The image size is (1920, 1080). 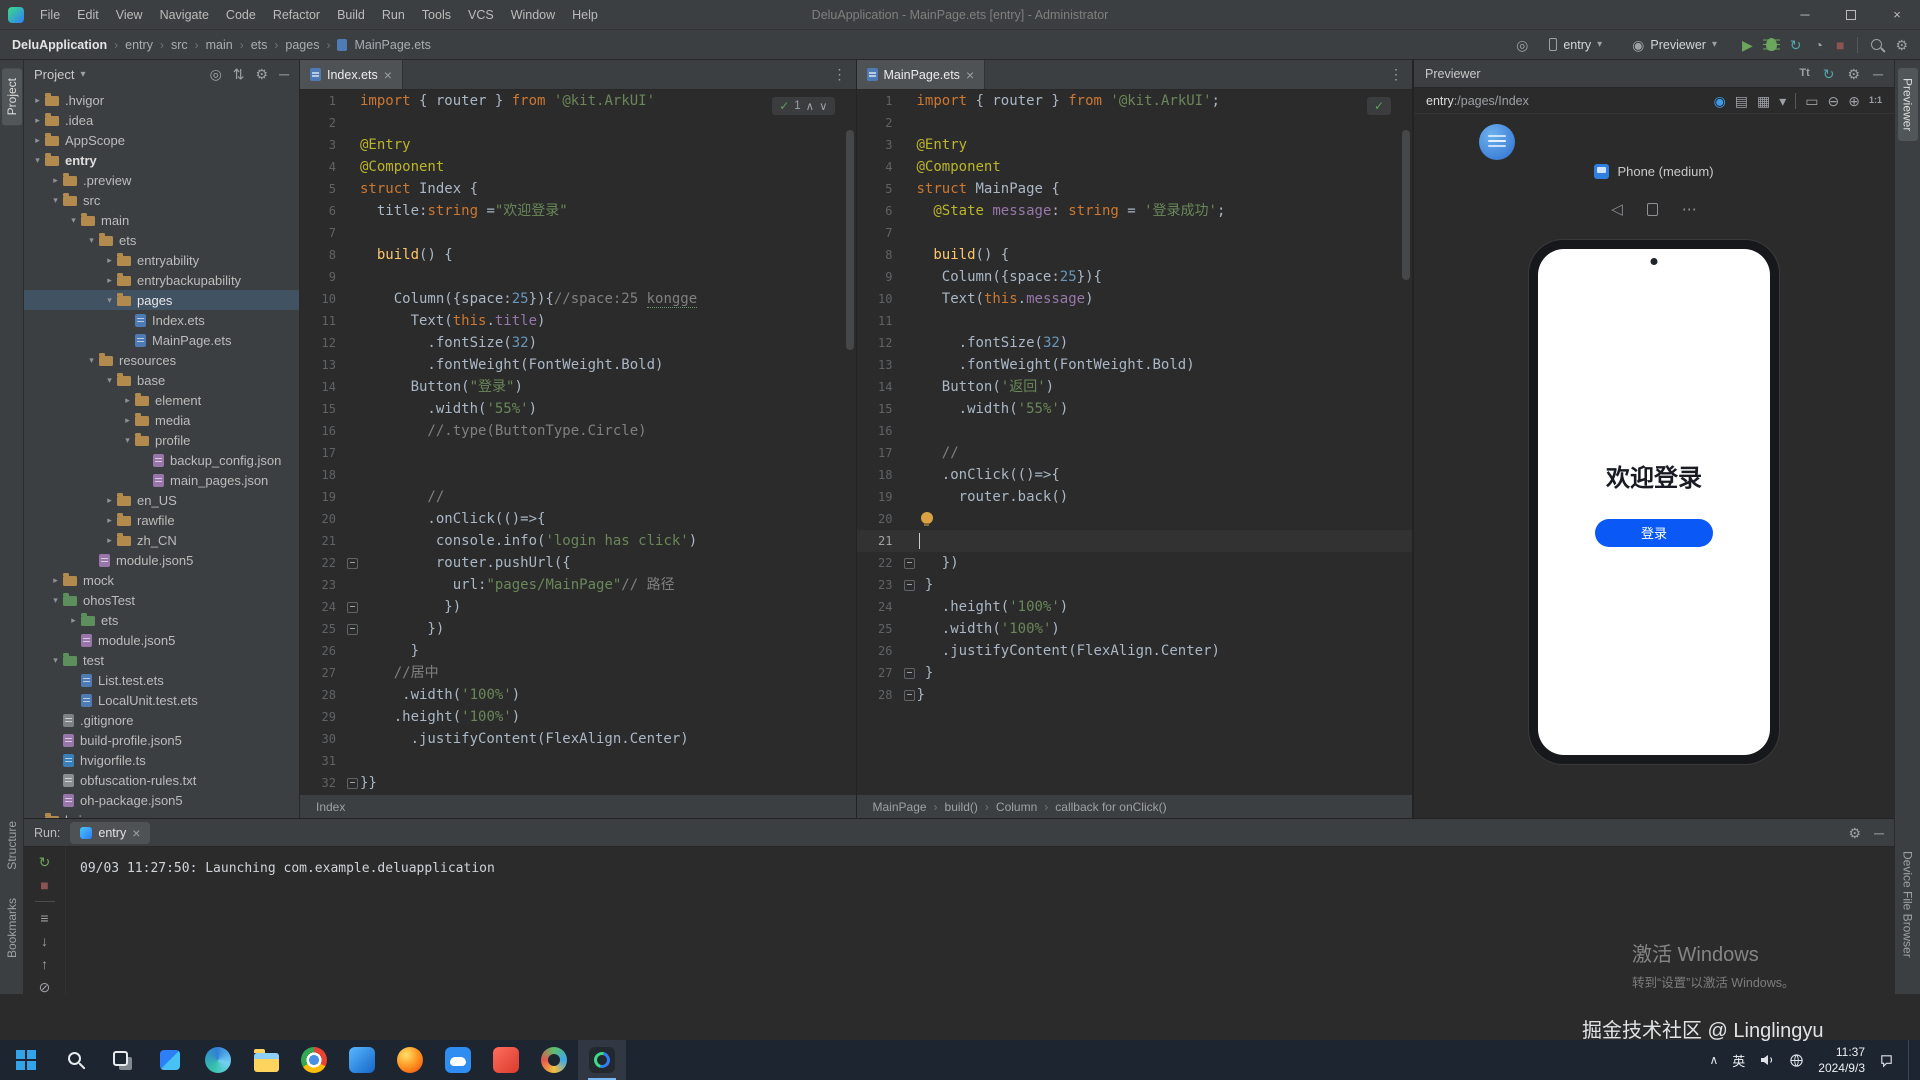 I want to click on code-line-12: 12 .fontSize(32), so click(x=578, y=343).